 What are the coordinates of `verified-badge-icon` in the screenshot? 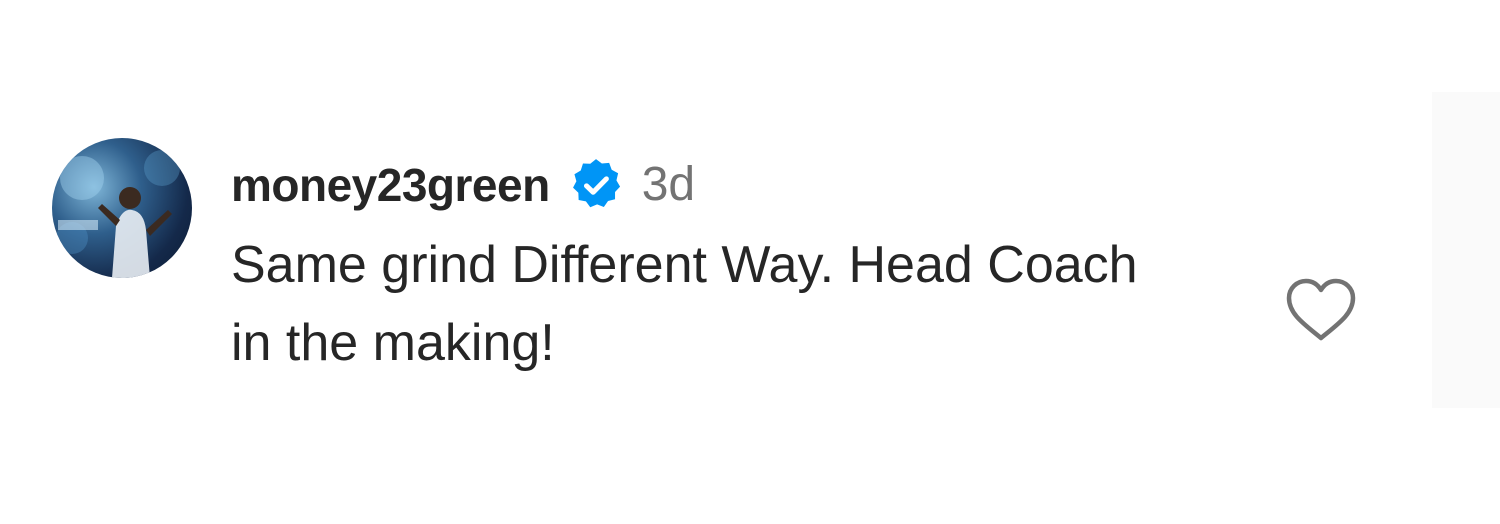 It's located at (596, 185).